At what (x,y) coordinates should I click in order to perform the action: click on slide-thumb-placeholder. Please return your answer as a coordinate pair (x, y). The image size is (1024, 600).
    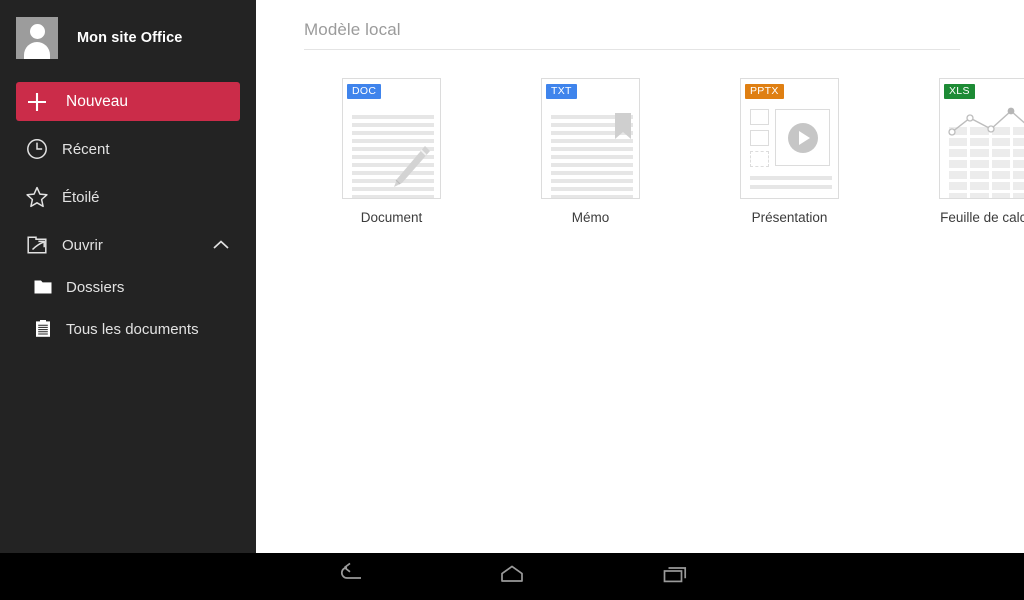
    Looking at the image, I should click on (759, 159).